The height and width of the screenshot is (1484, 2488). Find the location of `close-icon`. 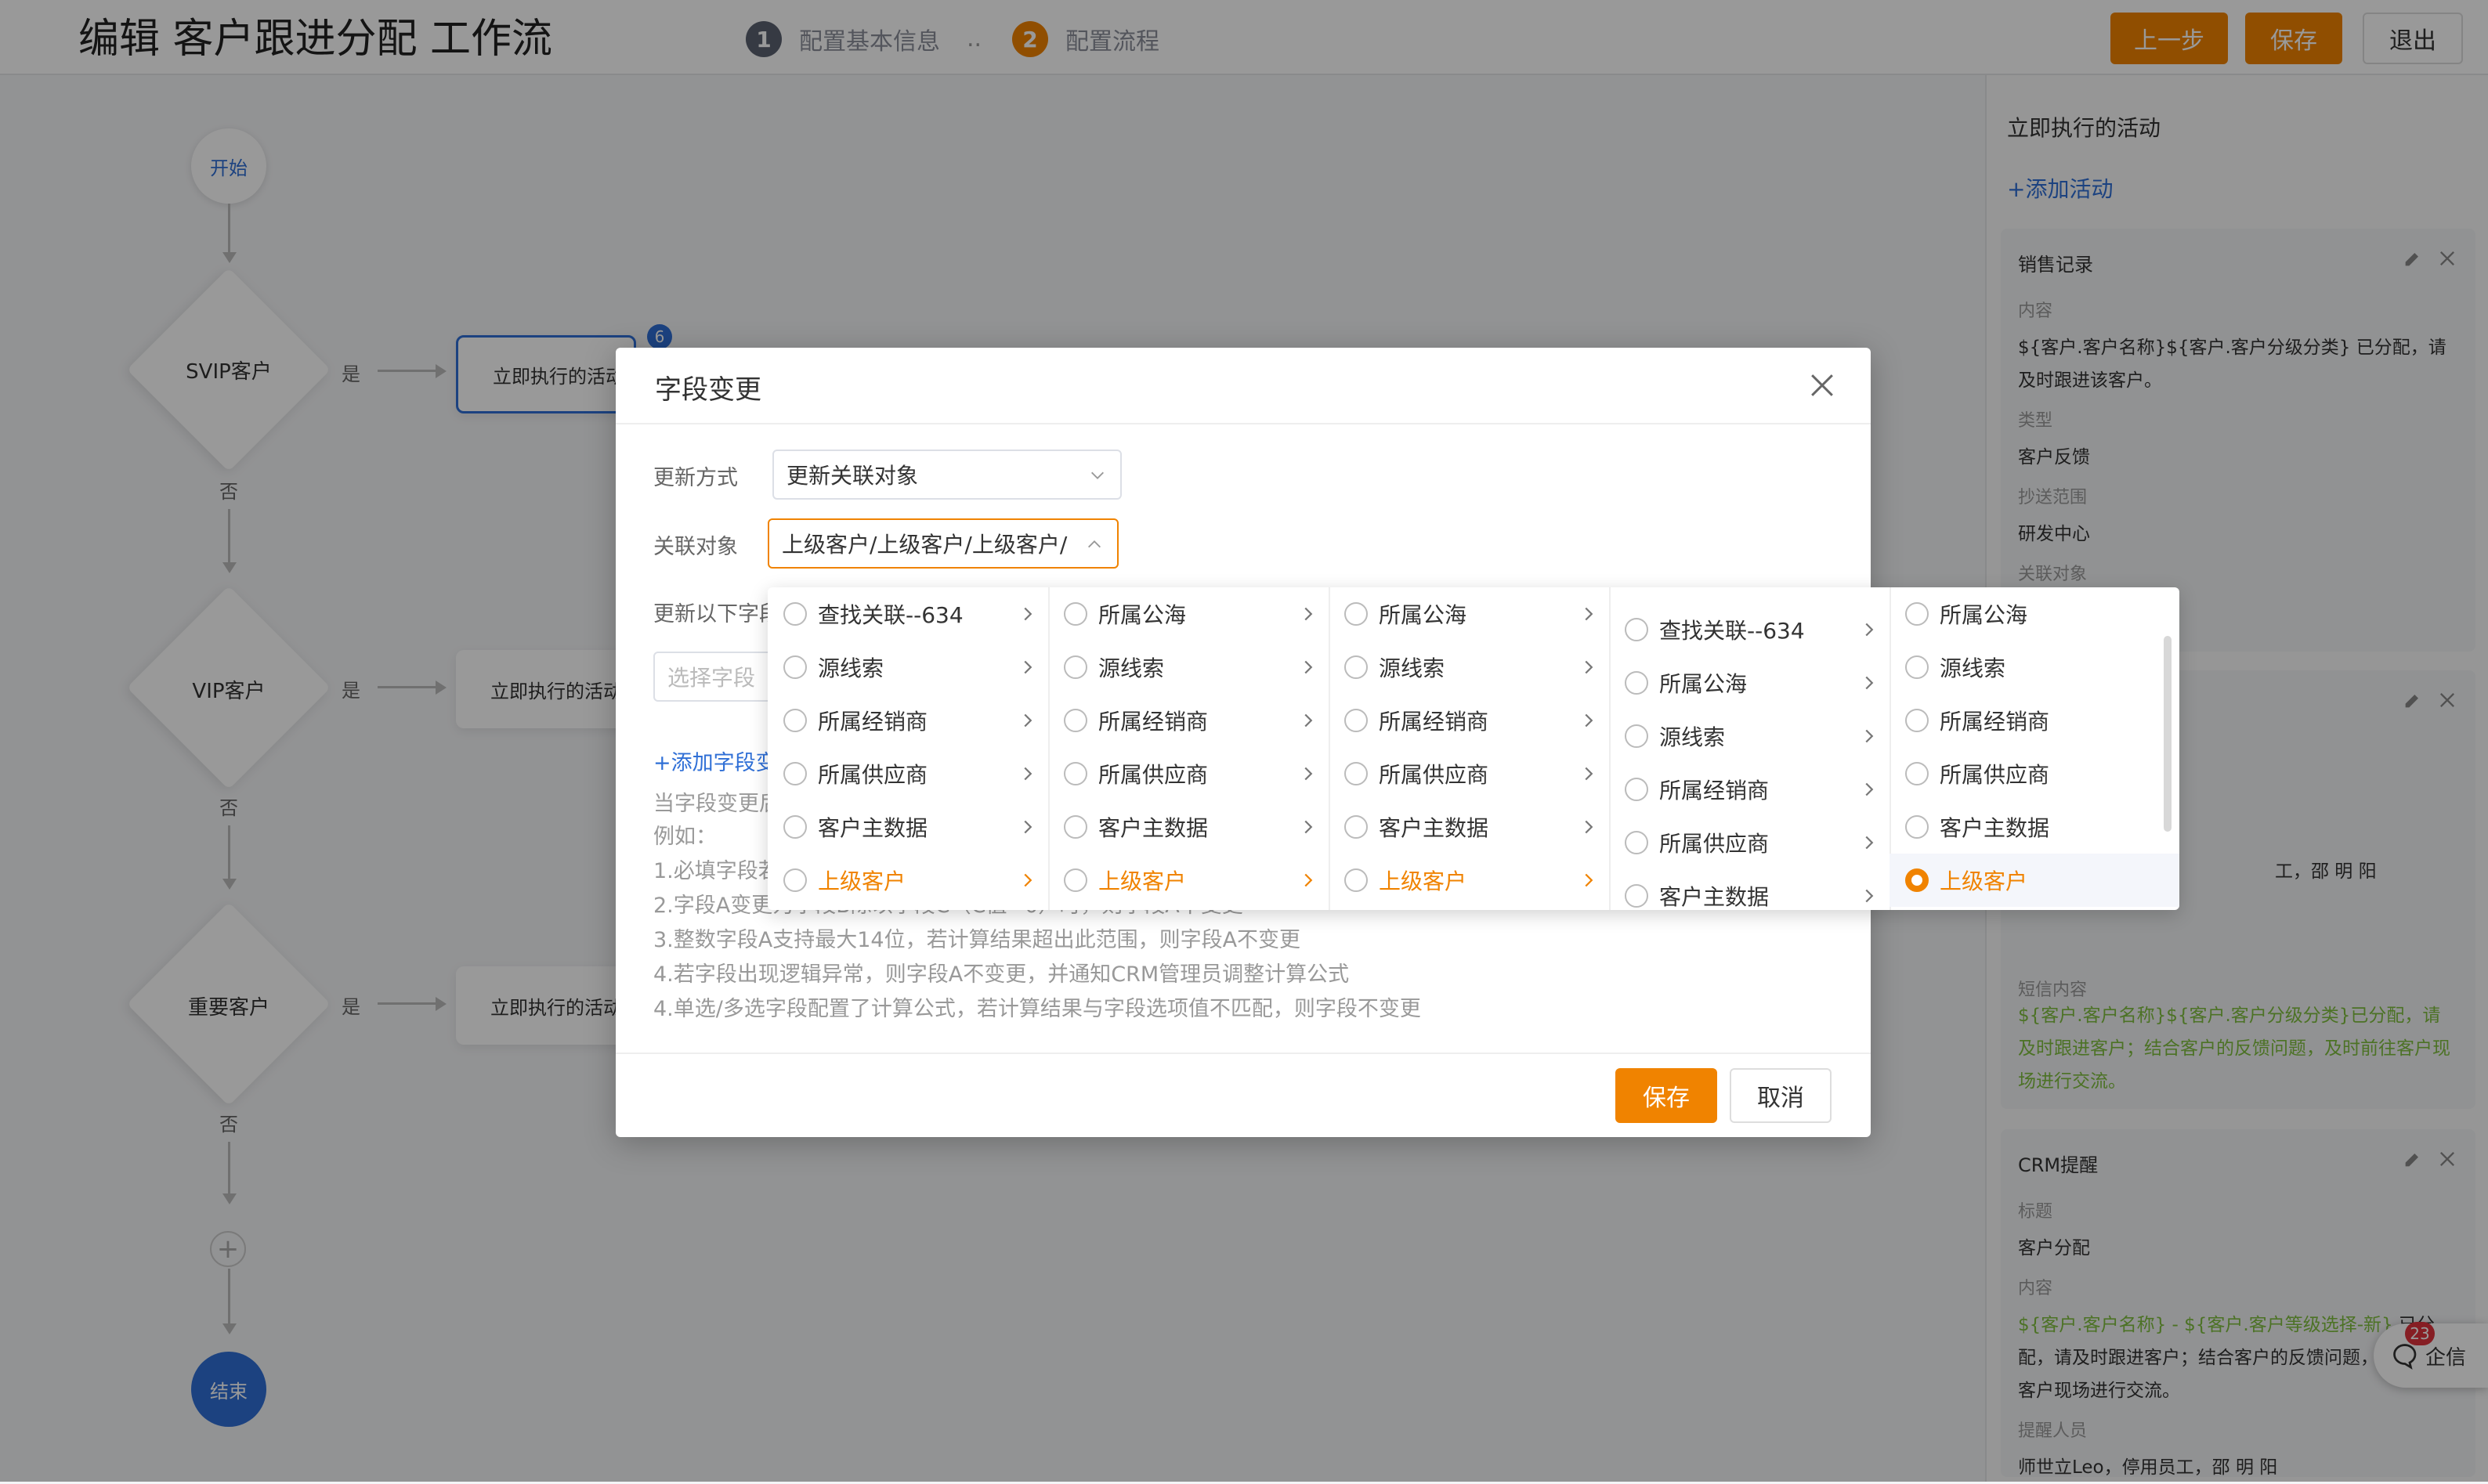

close-icon is located at coordinates (1822, 385).